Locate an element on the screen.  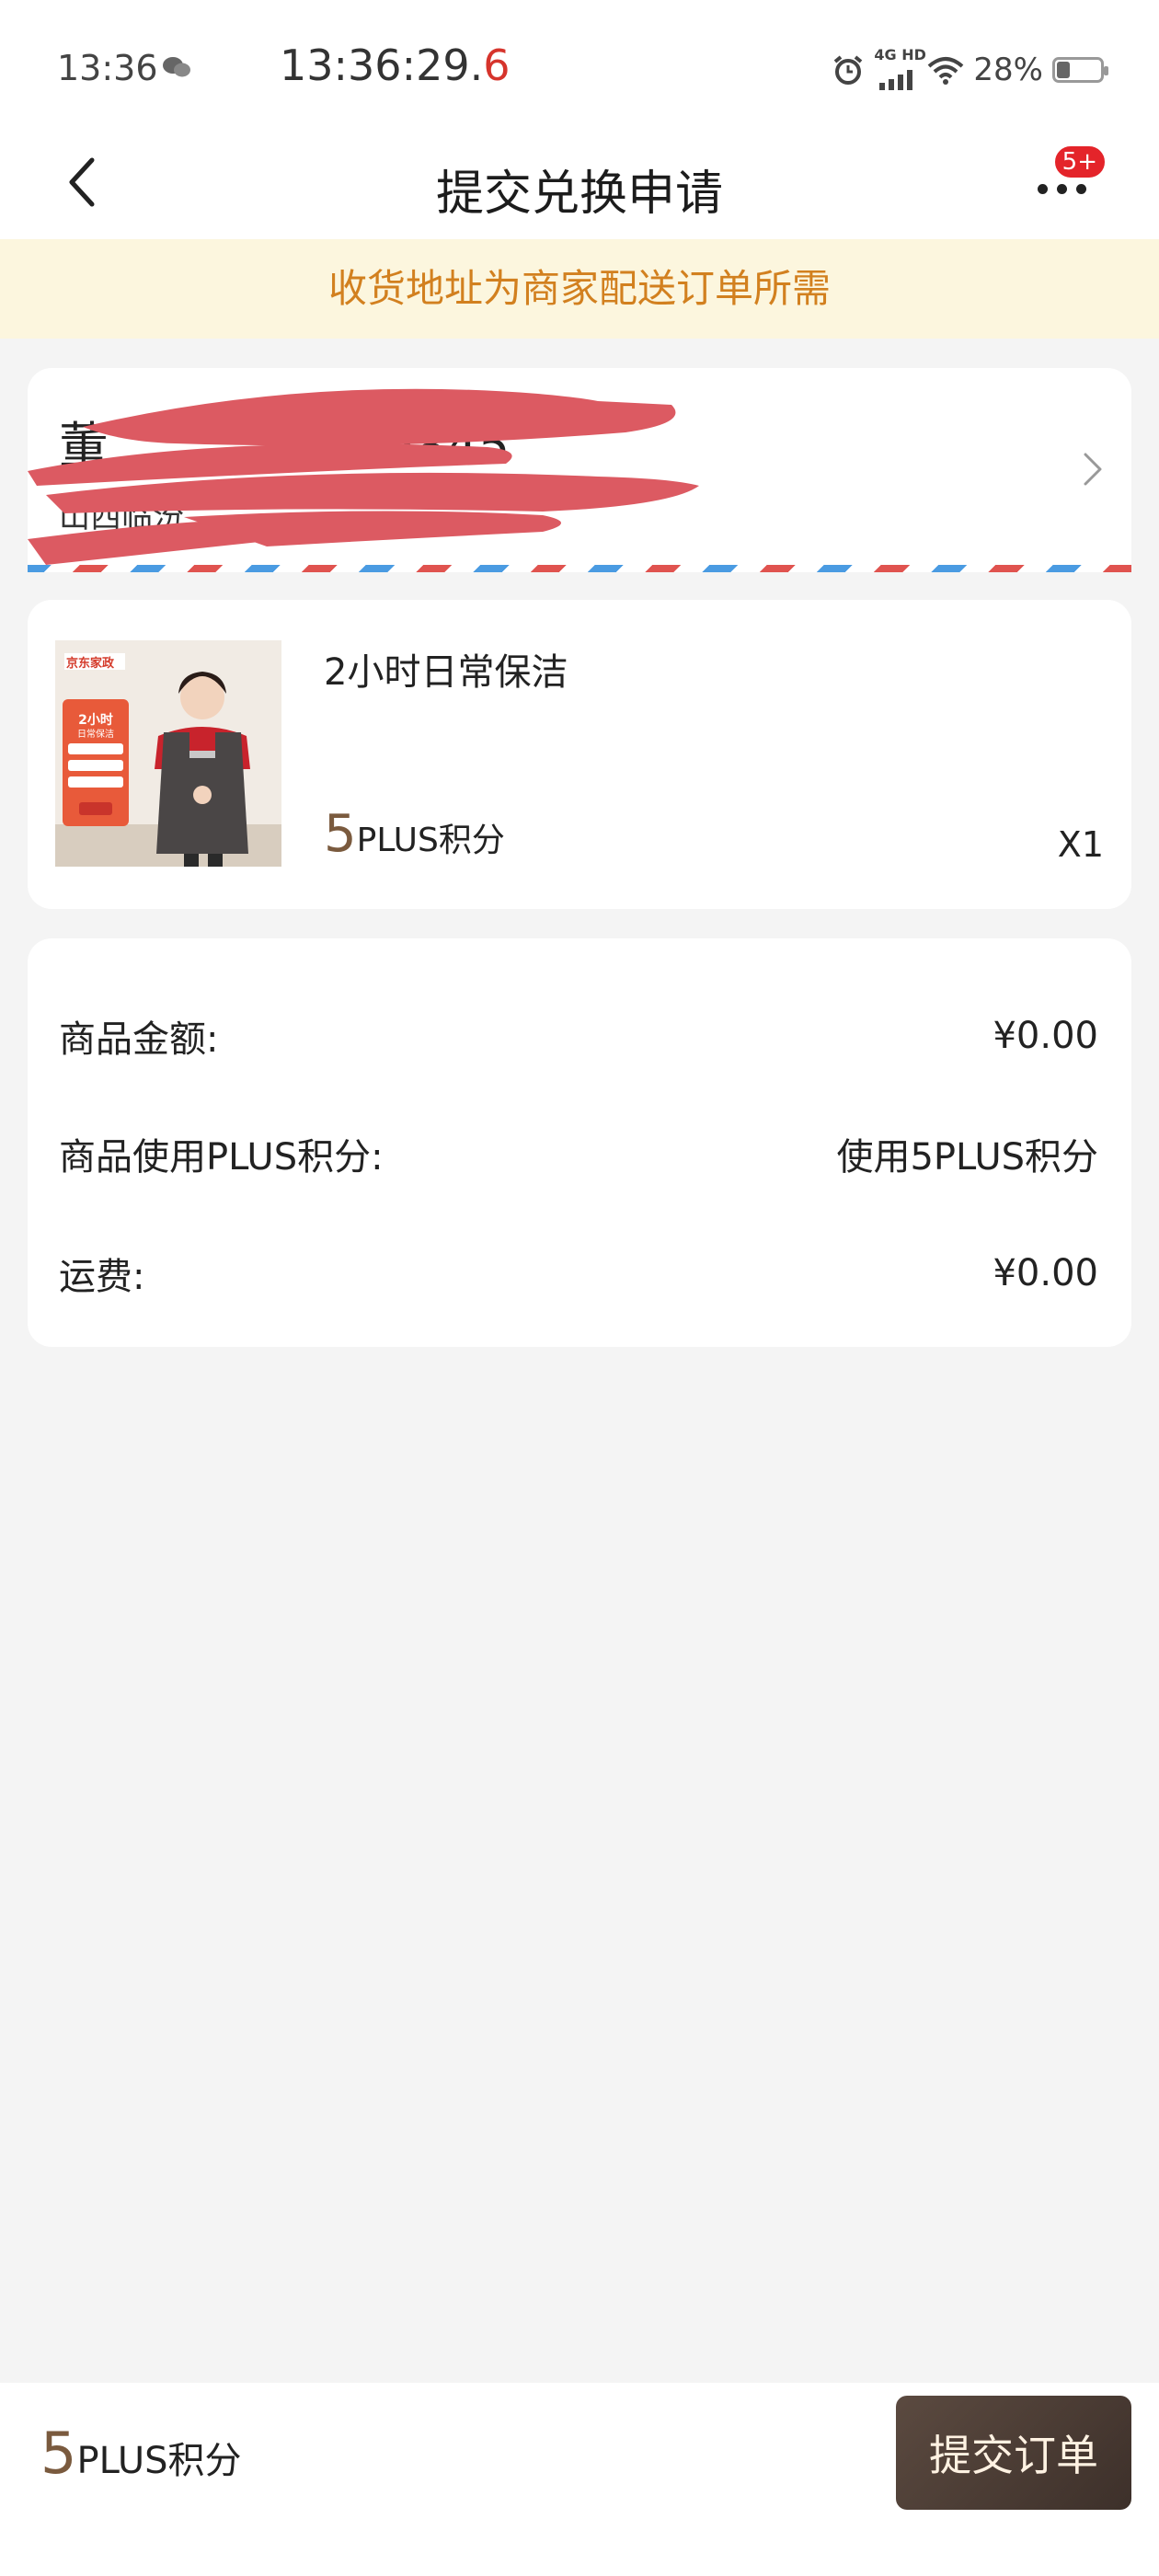
total-points-unit: PLUS积分 is located at coordinates (159, 2461).